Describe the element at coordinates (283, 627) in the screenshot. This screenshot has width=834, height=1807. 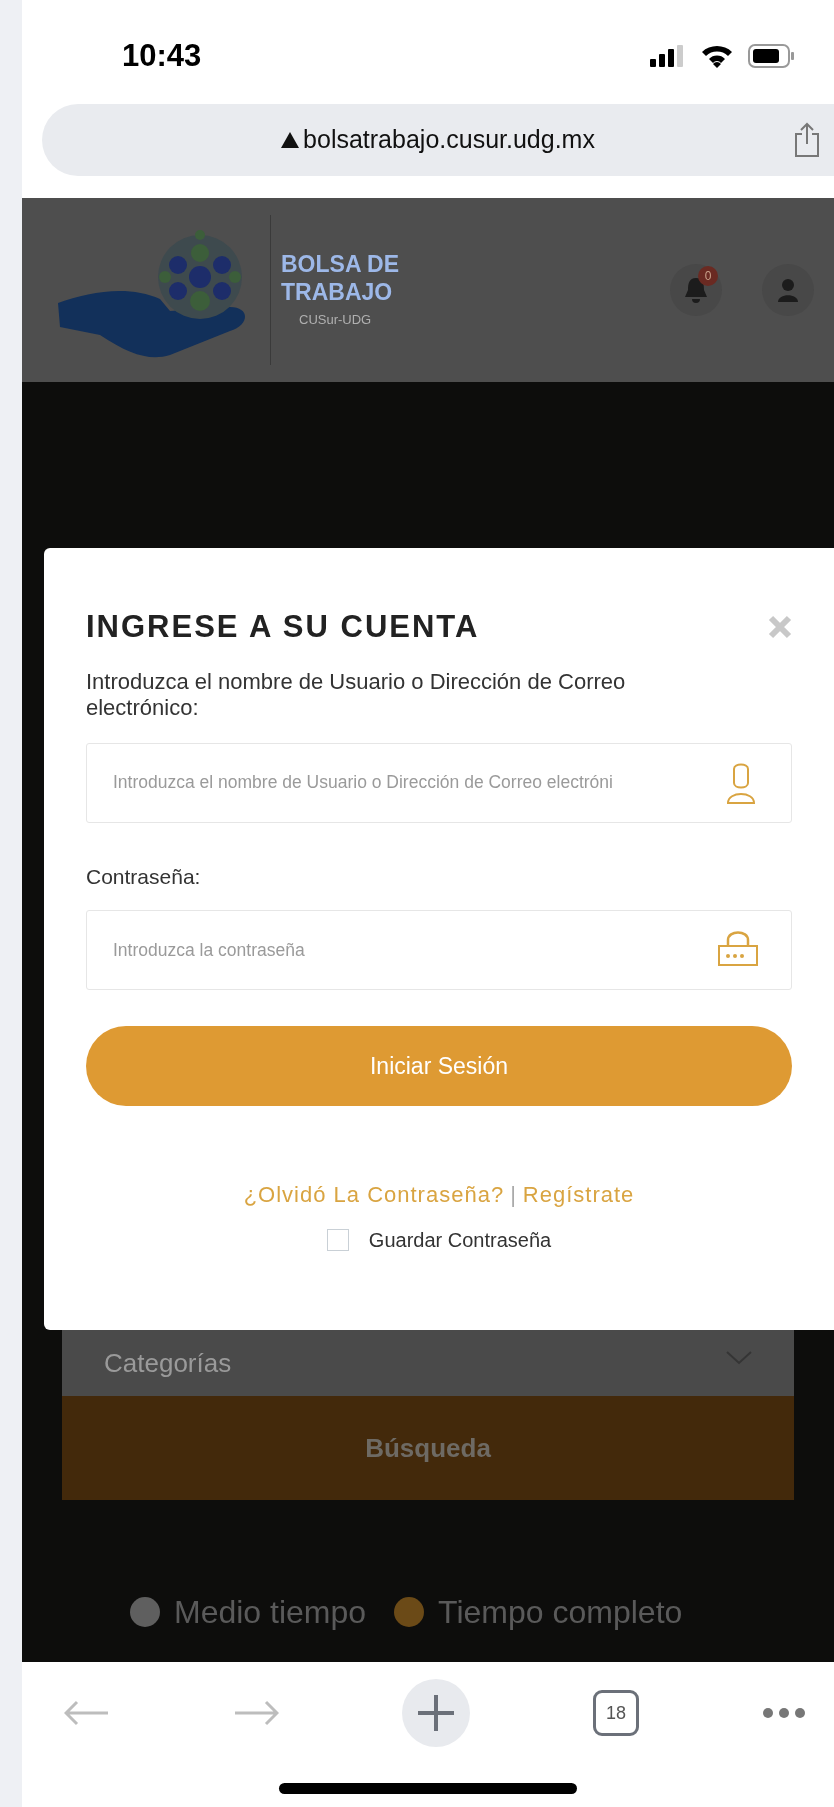
I see `modal-title: INGRESE A SU CUENTA` at that location.